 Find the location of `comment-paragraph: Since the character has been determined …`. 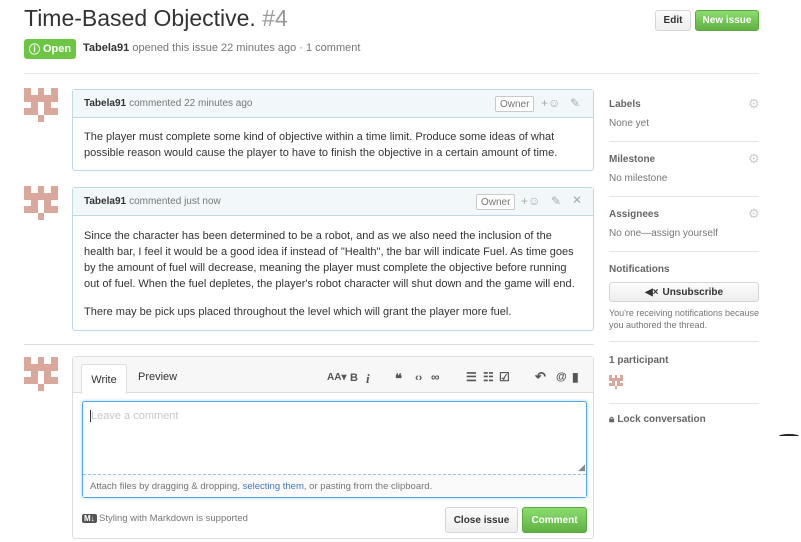

comment-paragraph: Since the character has been determined … is located at coordinates (329, 260).